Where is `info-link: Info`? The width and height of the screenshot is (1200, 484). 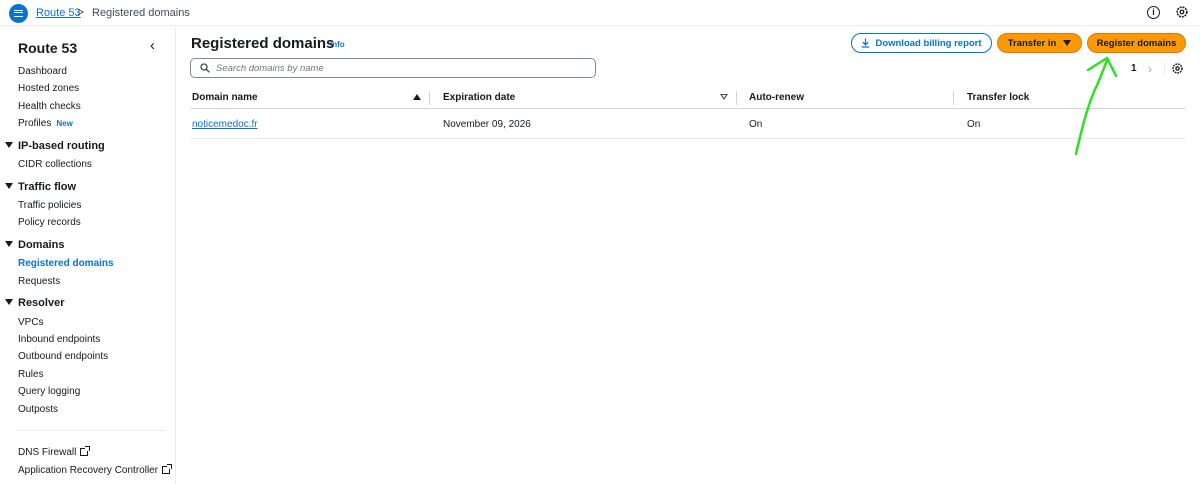 info-link: Info is located at coordinates (337, 44).